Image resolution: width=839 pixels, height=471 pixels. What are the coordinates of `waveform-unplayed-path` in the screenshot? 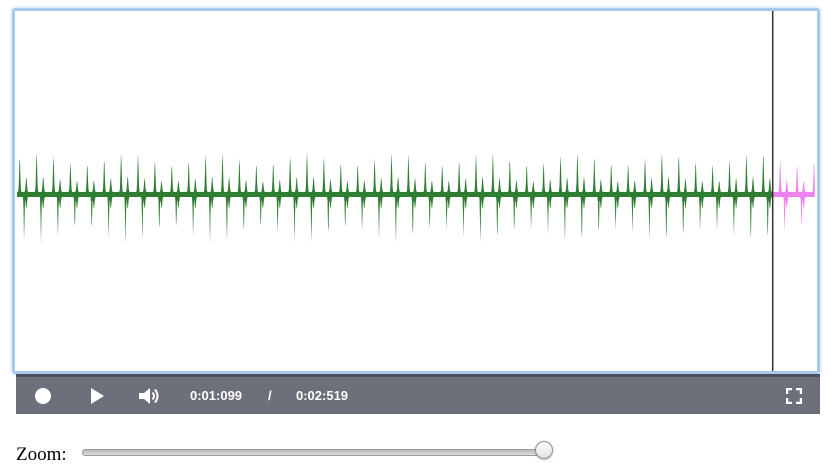 It's located at (793, 195).